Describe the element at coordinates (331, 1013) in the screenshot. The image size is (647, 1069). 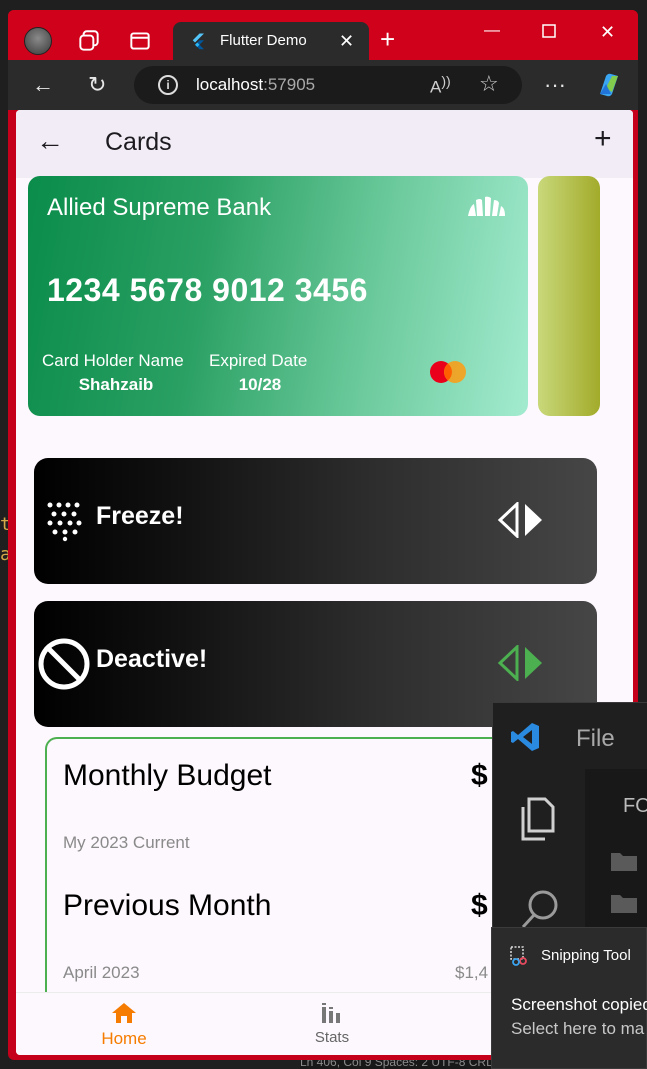
I see `bar-chart-icon` at that location.